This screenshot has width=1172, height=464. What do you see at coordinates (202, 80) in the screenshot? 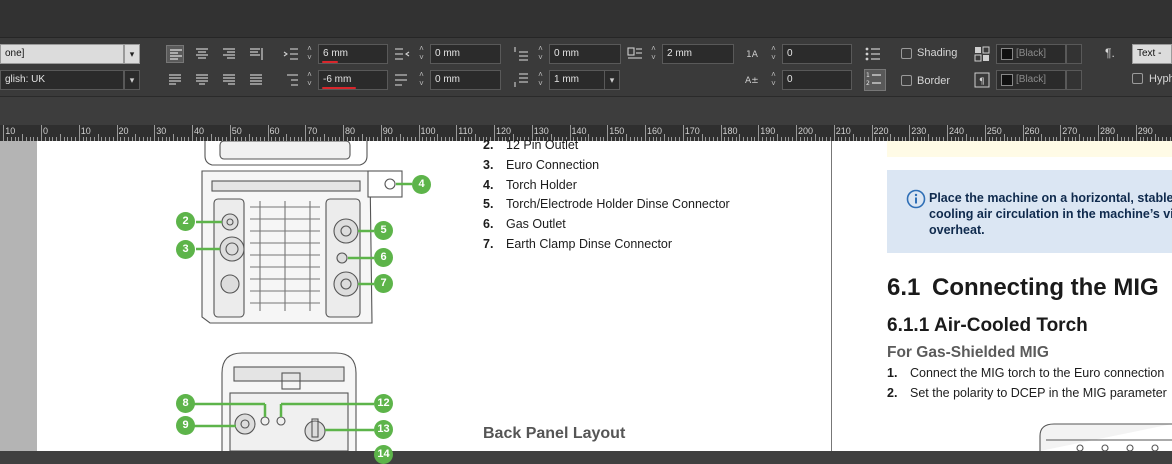
I see `justify-center-icon` at bounding box center [202, 80].